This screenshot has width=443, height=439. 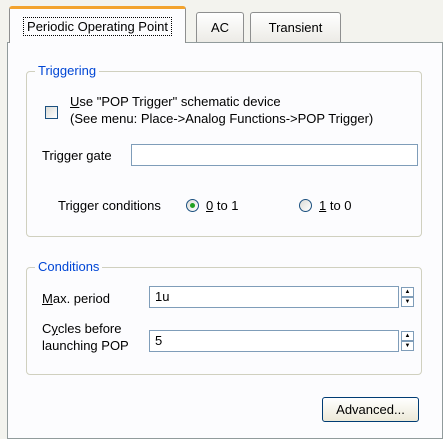 What do you see at coordinates (89, 328) in the screenshot?
I see `cycles-rest: cles before` at bounding box center [89, 328].